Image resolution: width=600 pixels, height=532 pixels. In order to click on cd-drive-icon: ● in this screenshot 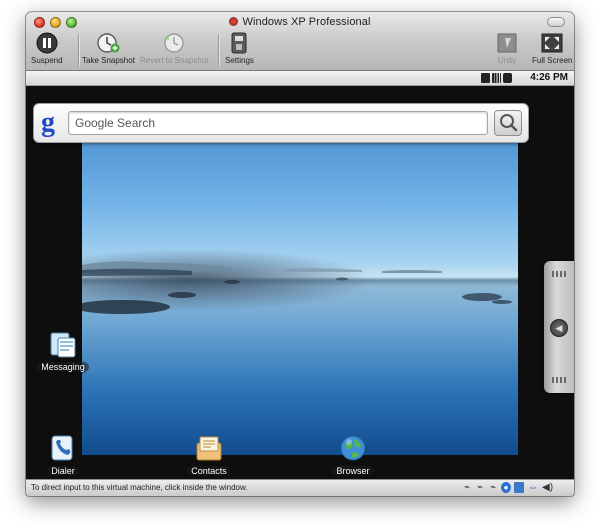, I will do `click(506, 487)`.